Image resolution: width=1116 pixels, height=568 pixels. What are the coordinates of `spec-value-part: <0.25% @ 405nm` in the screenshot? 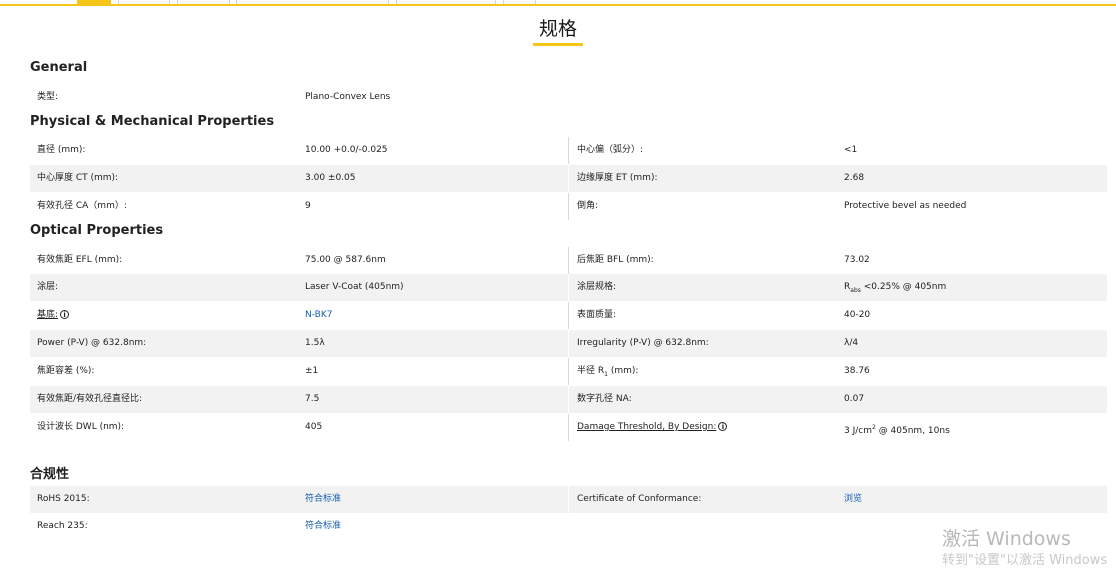 It's located at (903, 287).